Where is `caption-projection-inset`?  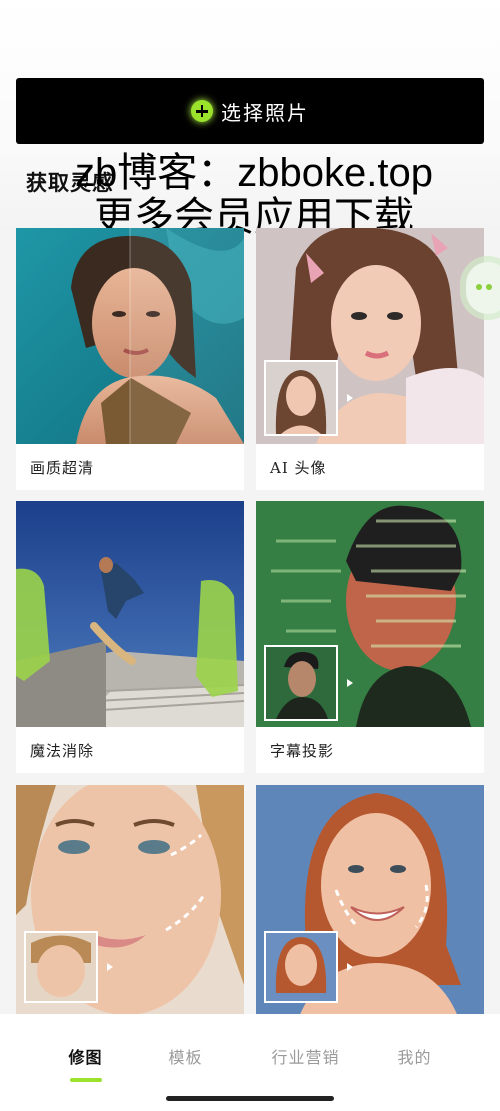
caption-projection-inset is located at coordinates (301, 683).